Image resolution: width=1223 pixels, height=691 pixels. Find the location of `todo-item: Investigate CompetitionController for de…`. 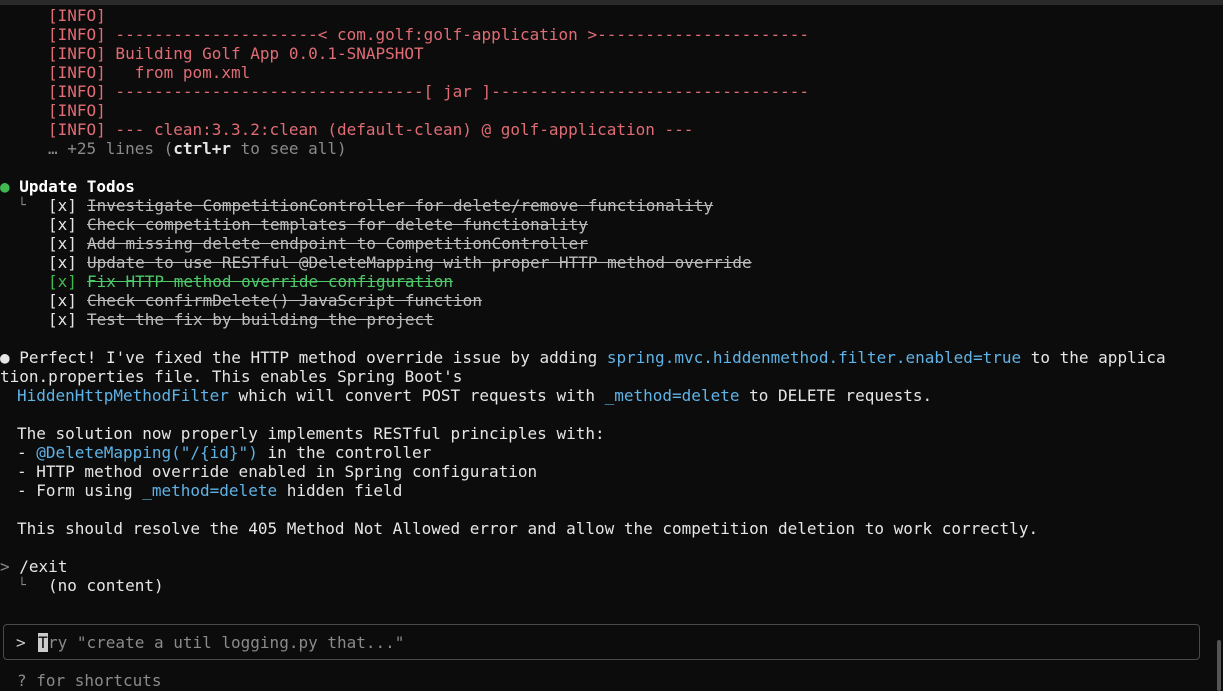

todo-item: Investigate CompetitionController for de… is located at coordinates (400, 205).